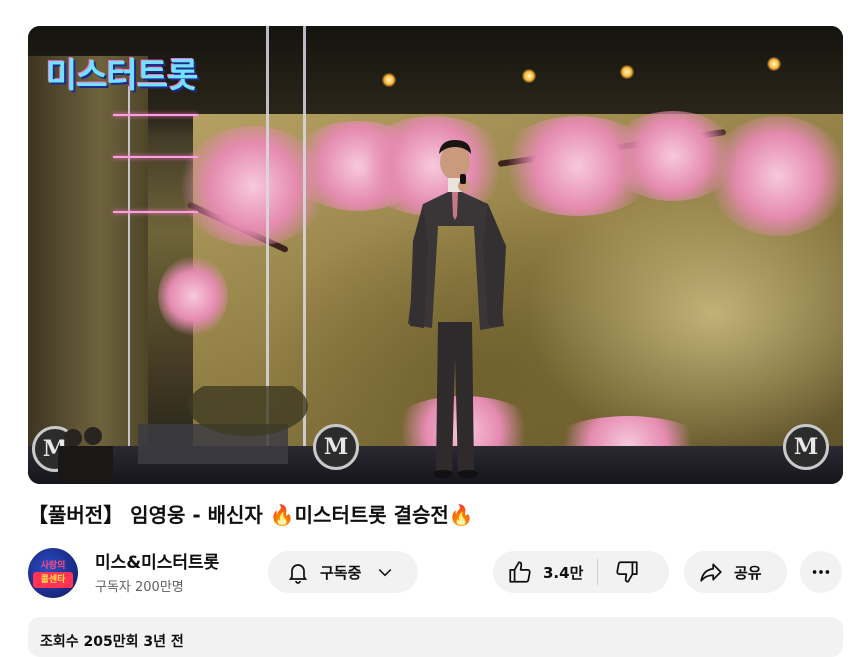 Image resolution: width=856 pixels, height=657 pixels. I want to click on like-dislike-group: 3.4만, so click(581, 572).